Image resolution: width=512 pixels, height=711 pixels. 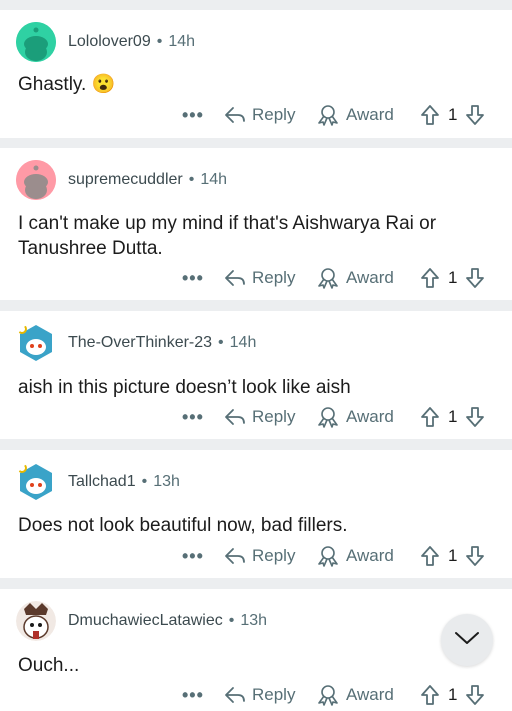 I want to click on username: DmuchawiecLatawiec, so click(x=145, y=620).